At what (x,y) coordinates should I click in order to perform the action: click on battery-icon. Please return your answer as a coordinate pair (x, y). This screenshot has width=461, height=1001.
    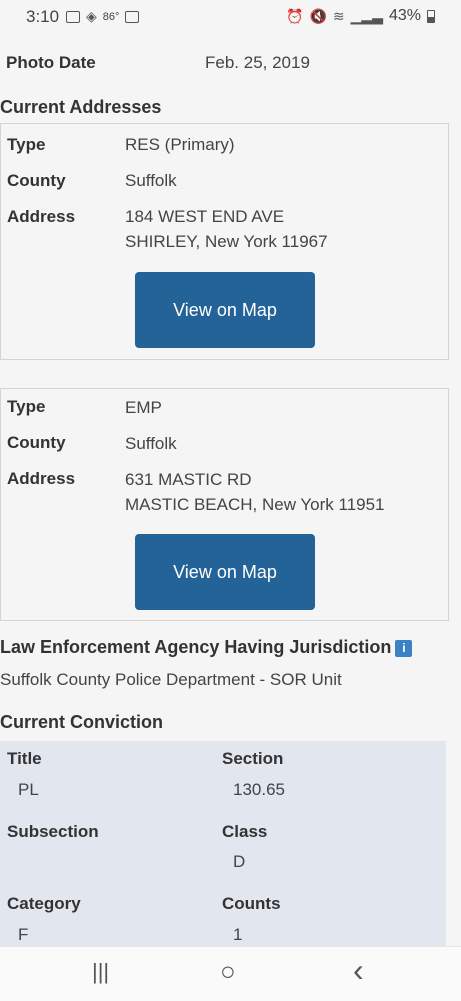
    Looking at the image, I should click on (431, 16).